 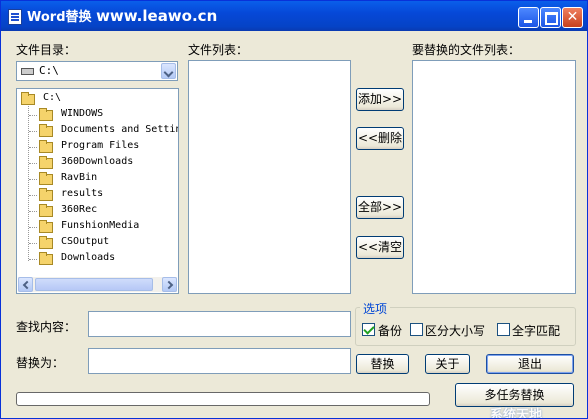 What do you see at coordinates (536, 331) in the screenshot?
I see `whole-word-label: 全字匹配` at bounding box center [536, 331].